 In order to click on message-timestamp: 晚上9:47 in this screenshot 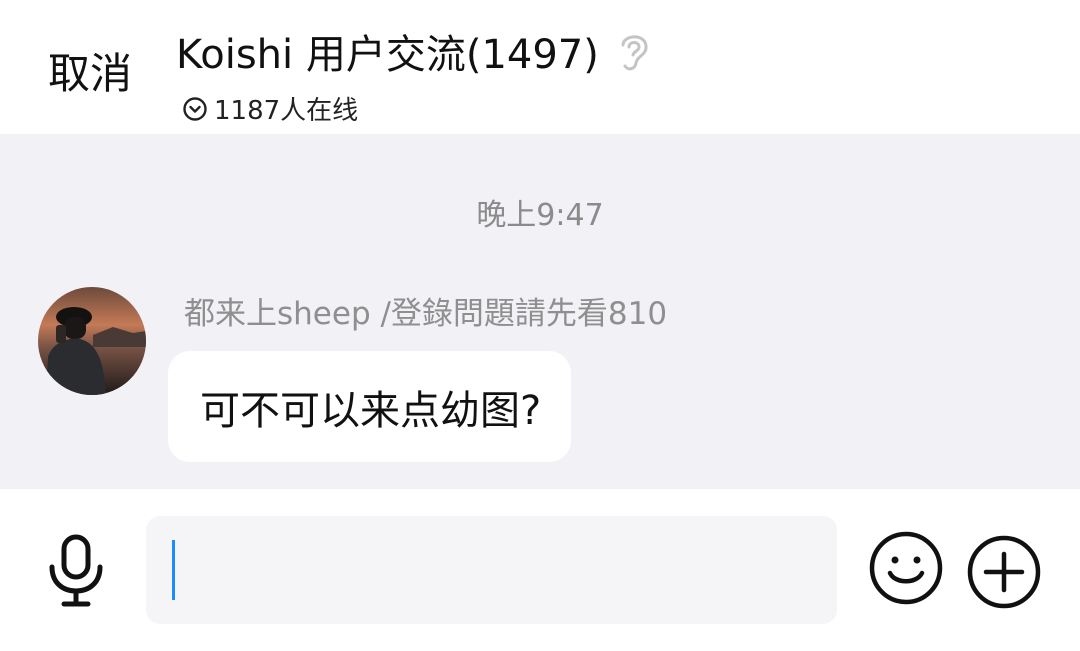, I will do `click(540, 215)`.